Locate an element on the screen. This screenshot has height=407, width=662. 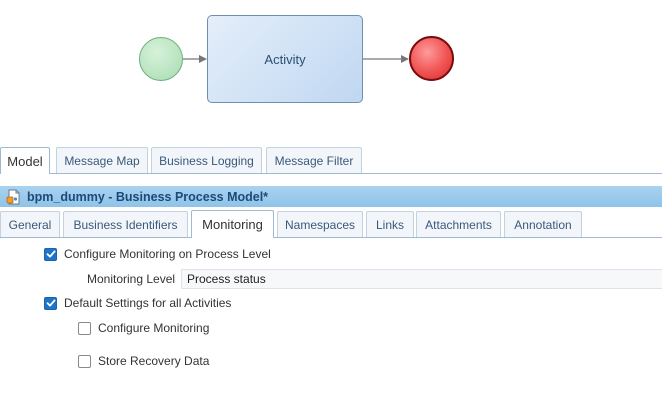
tab-label: Message Filter is located at coordinates (314, 160).